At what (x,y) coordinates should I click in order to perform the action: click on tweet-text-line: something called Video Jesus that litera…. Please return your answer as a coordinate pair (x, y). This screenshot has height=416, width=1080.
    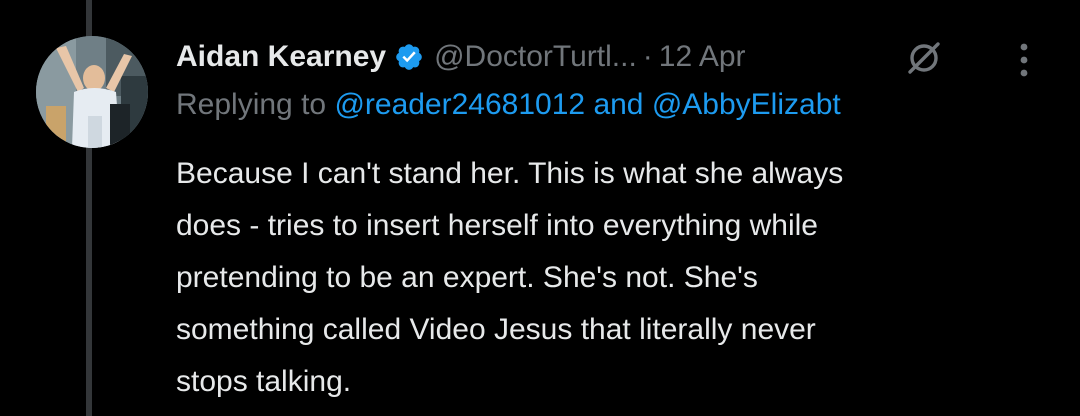
    Looking at the image, I should click on (496, 329).